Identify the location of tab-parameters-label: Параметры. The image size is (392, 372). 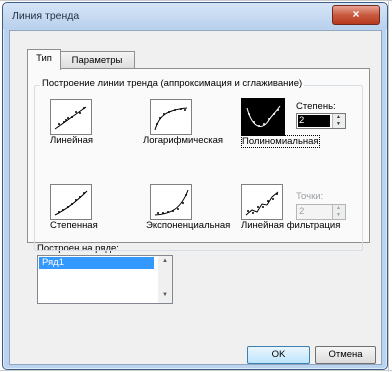
(97, 60).